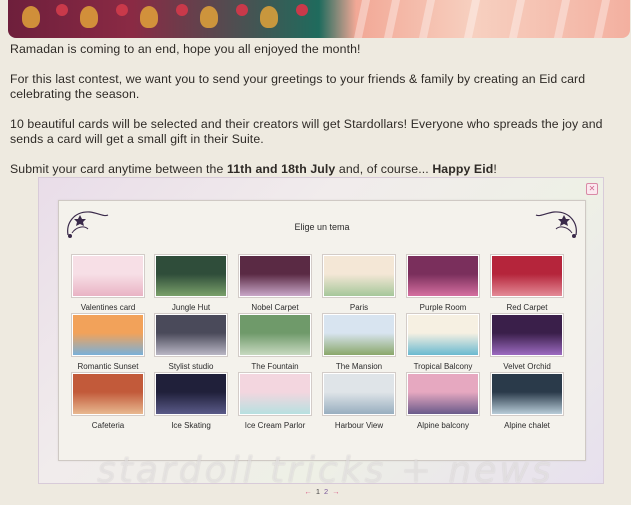 The width and height of the screenshot is (631, 505). I want to click on theme-card: Jungle Hut, so click(191, 283).